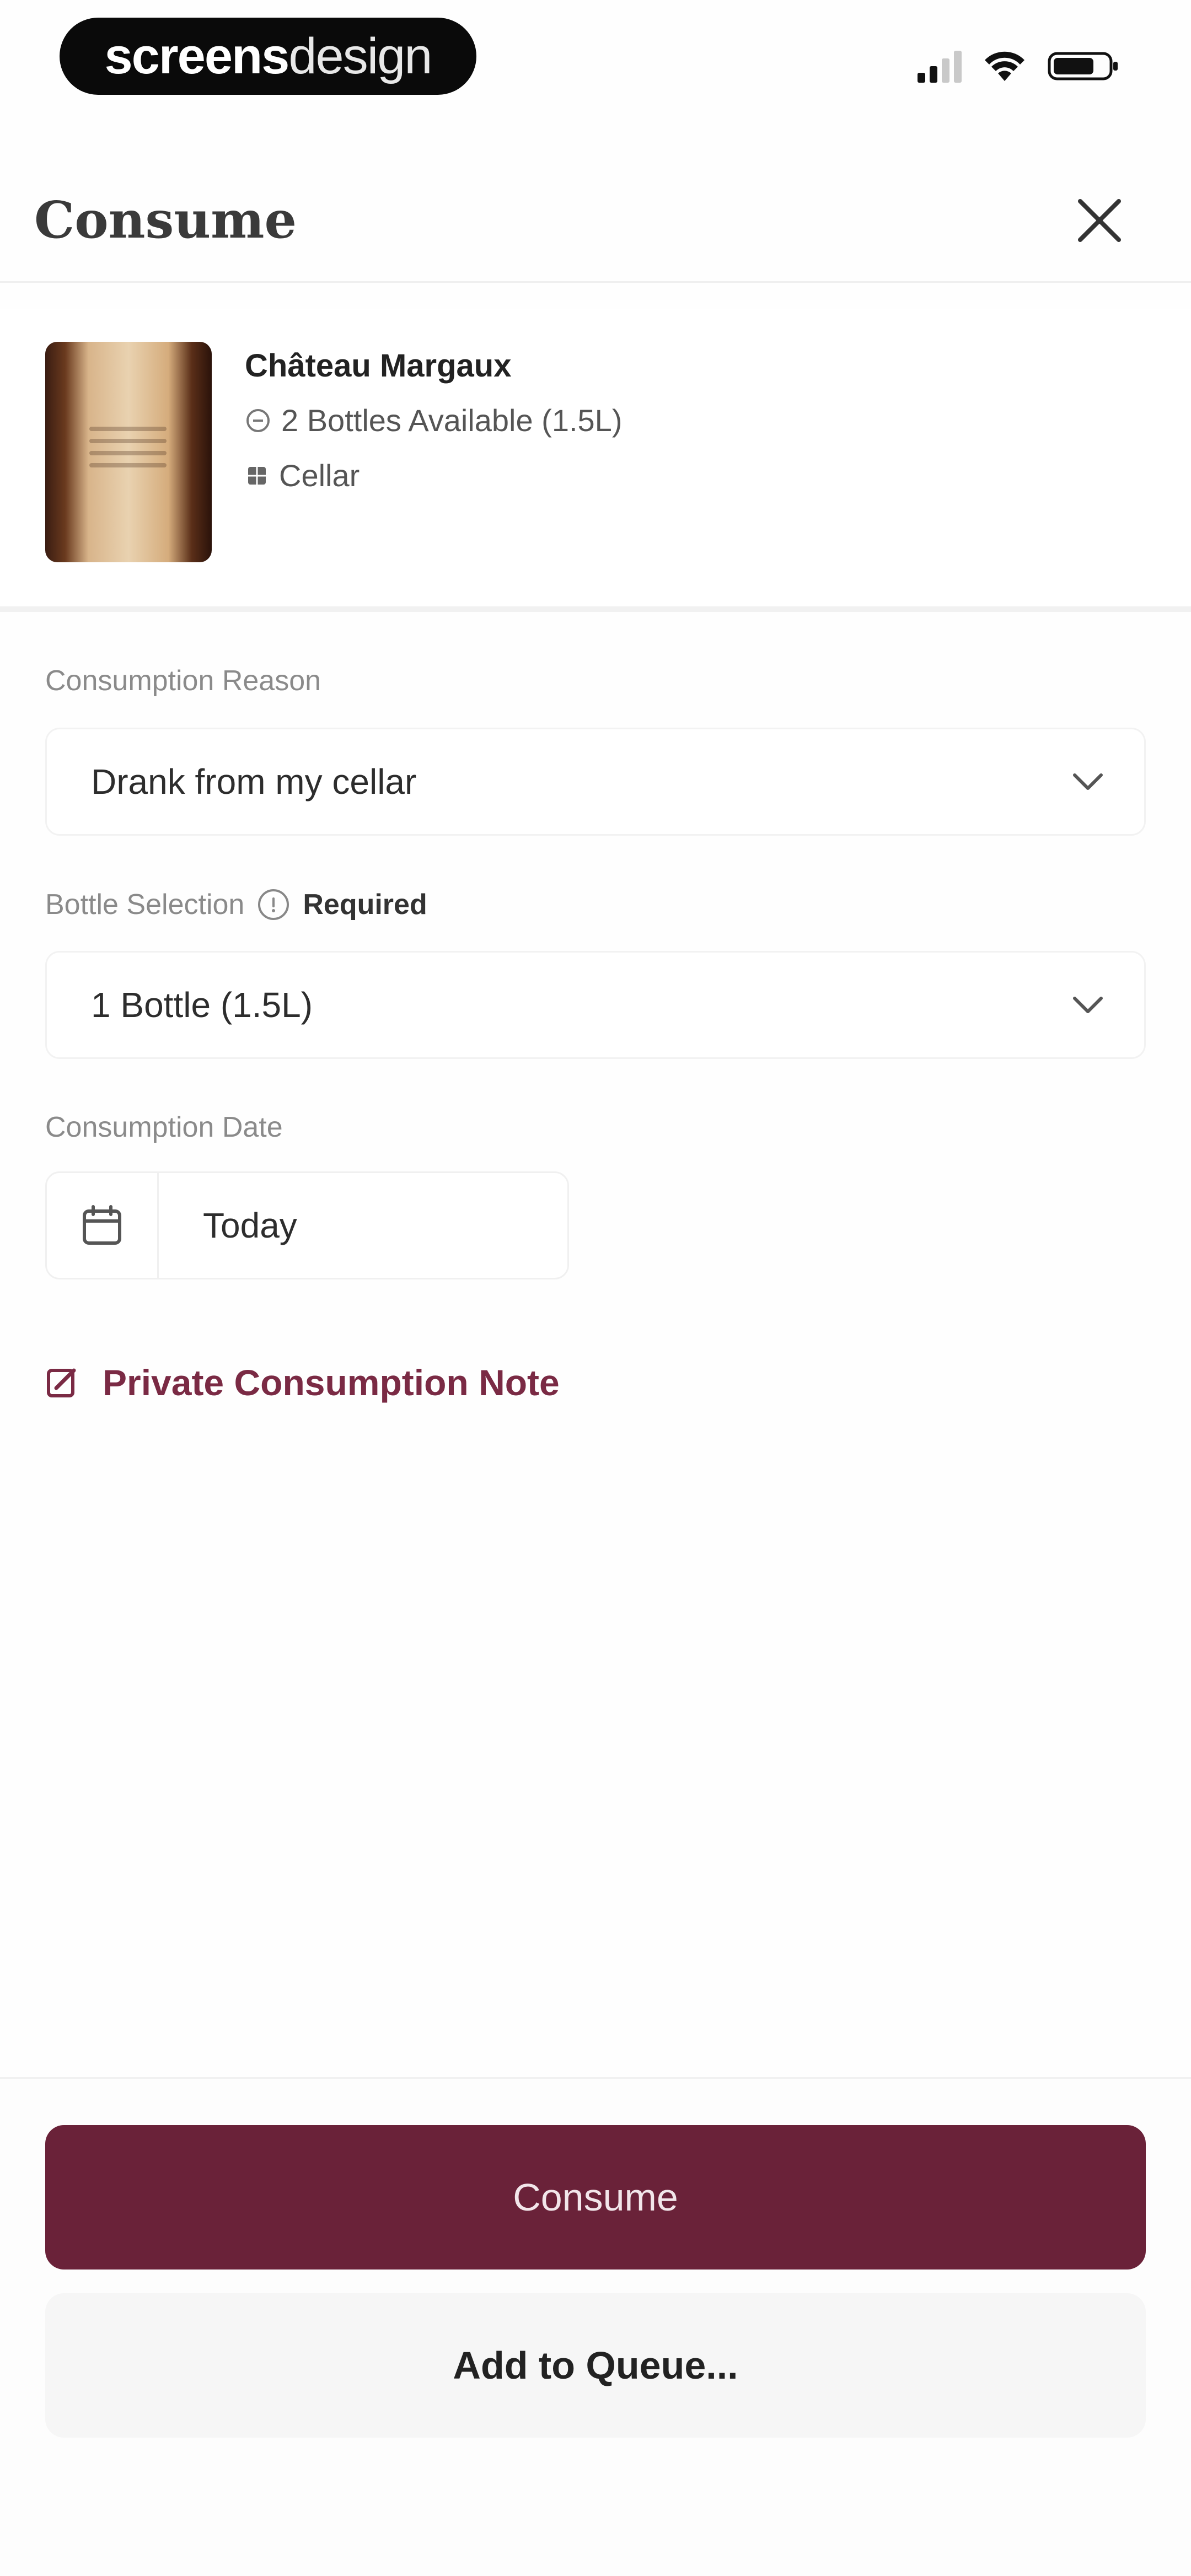 The width and height of the screenshot is (1191, 2576). What do you see at coordinates (61, 1382) in the screenshot?
I see `edit-note-icon` at bounding box center [61, 1382].